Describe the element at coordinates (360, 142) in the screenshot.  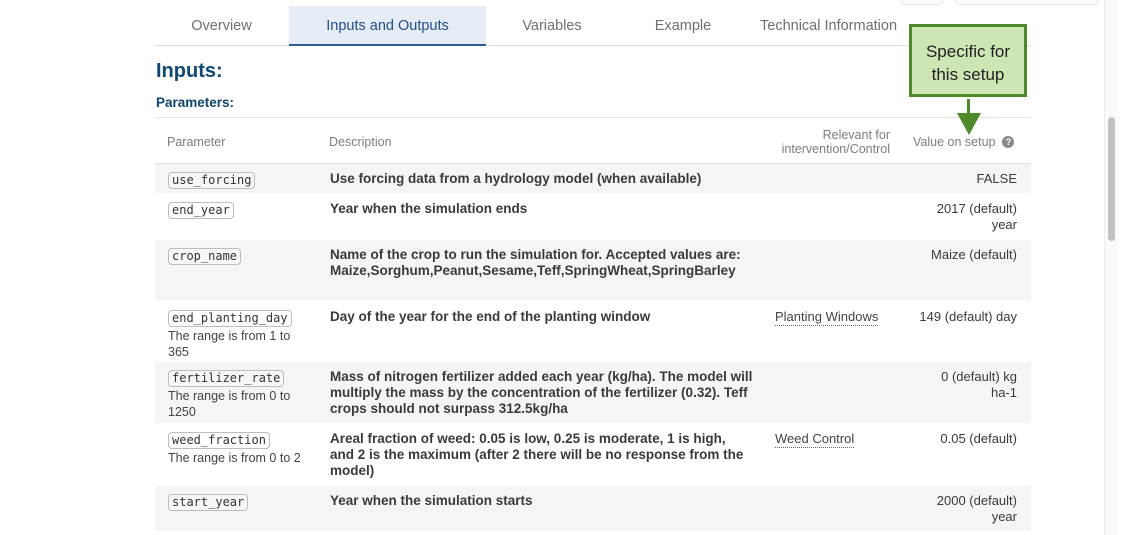
I see `header-description: Description` at that location.